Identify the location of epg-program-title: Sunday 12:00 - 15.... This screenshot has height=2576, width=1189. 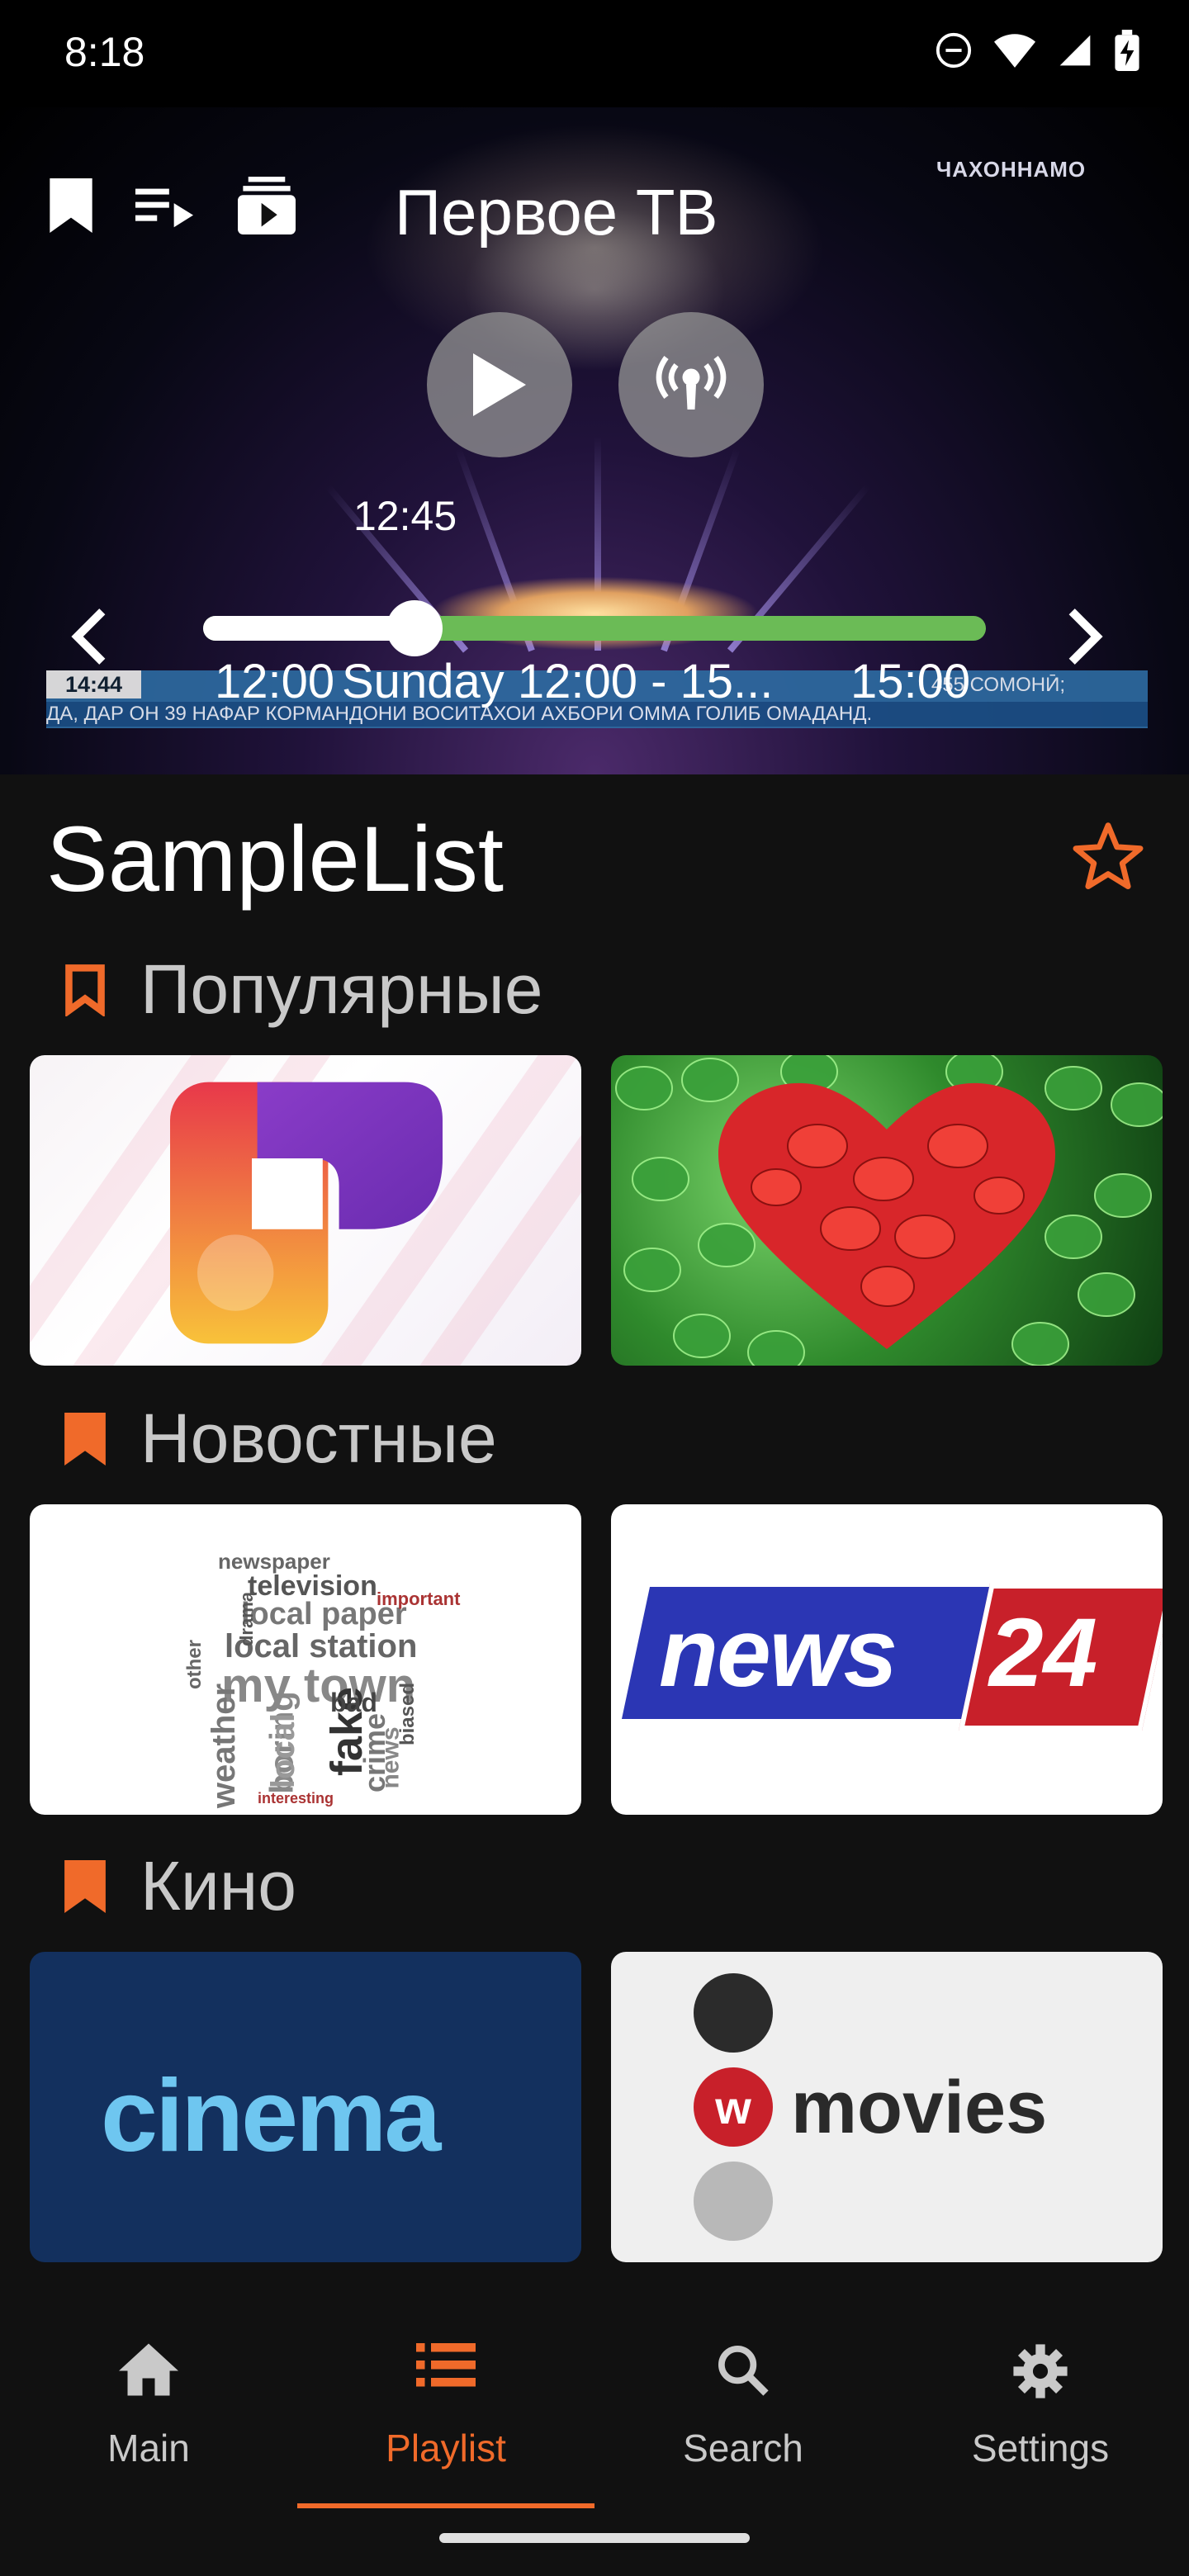
(558, 681).